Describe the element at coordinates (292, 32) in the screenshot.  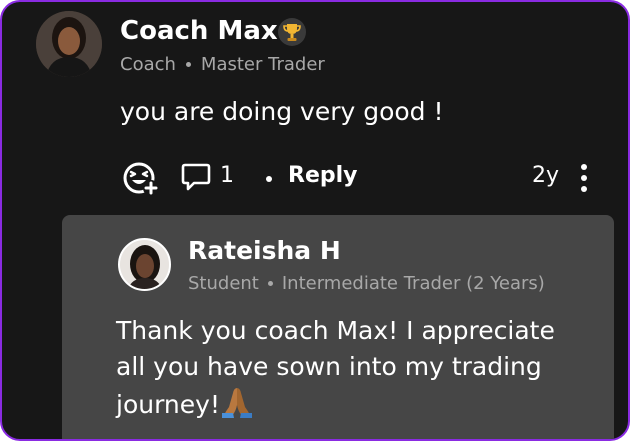
I see `trophy-icon` at that location.